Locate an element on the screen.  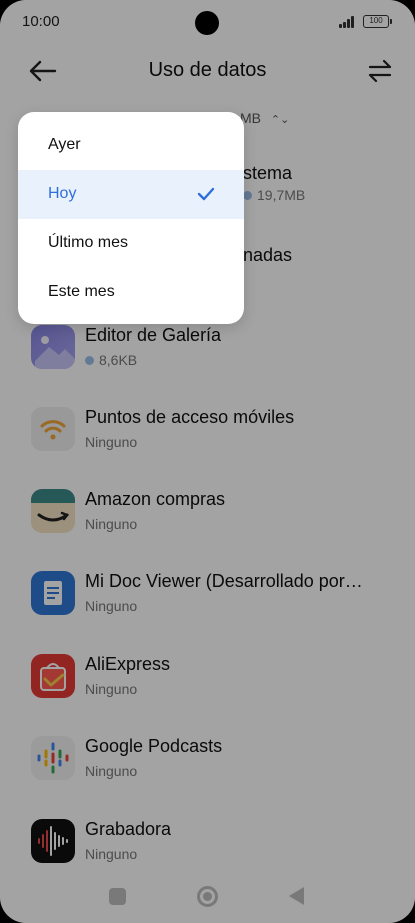
menu-item-hoy: Hoy is located at coordinates (131, 194).